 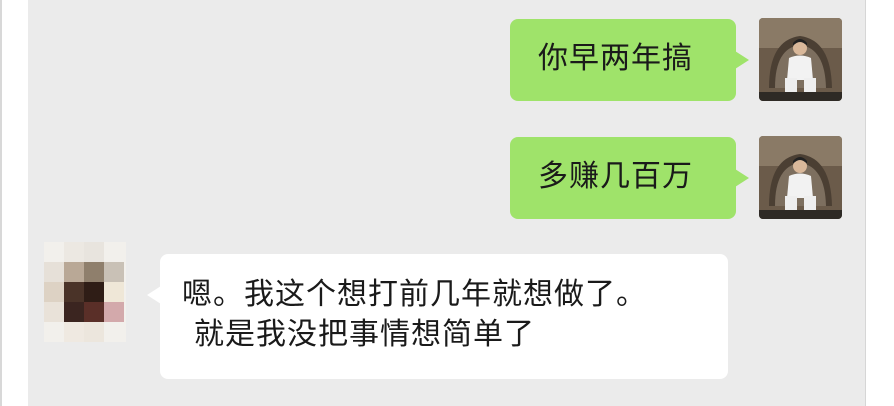 I want to click on message-bubble-self: 多赚几百万, so click(x=629, y=178).